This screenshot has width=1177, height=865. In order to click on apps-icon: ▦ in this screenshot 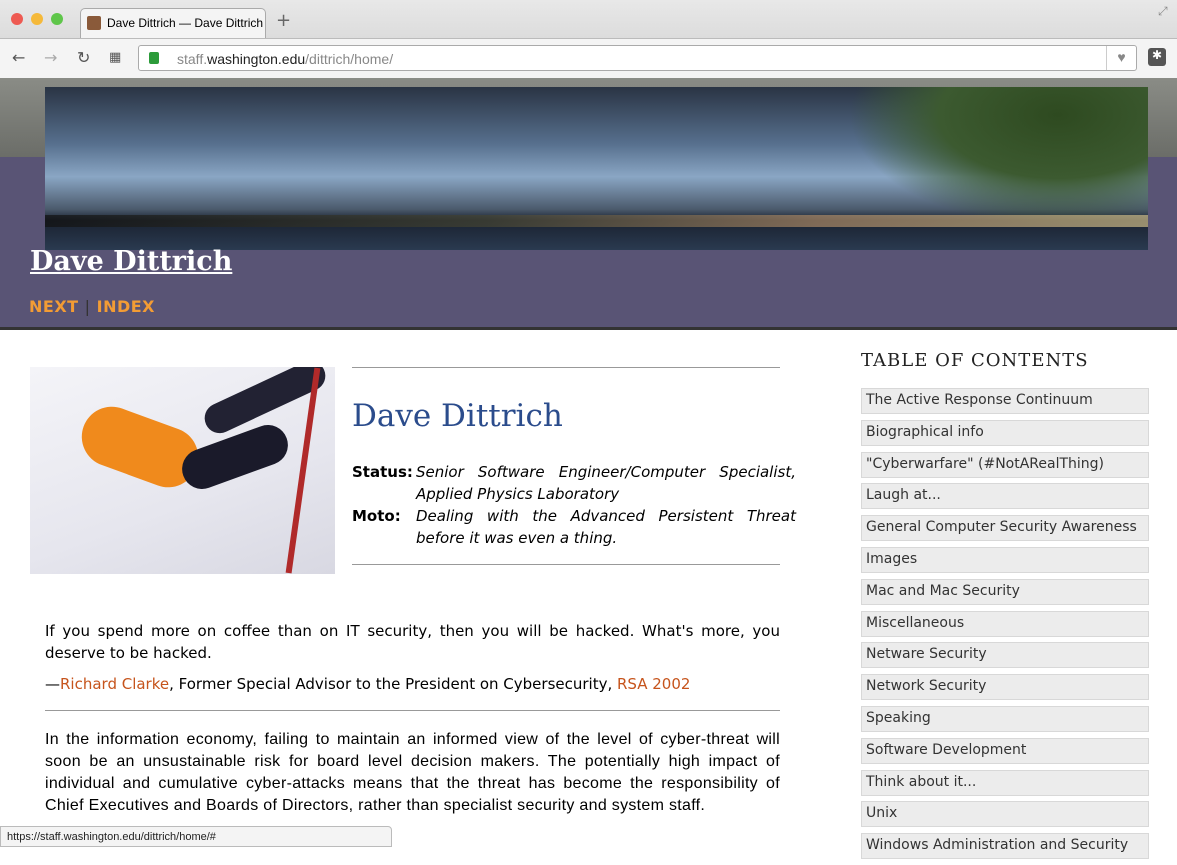, I will do `click(115, 57)`.